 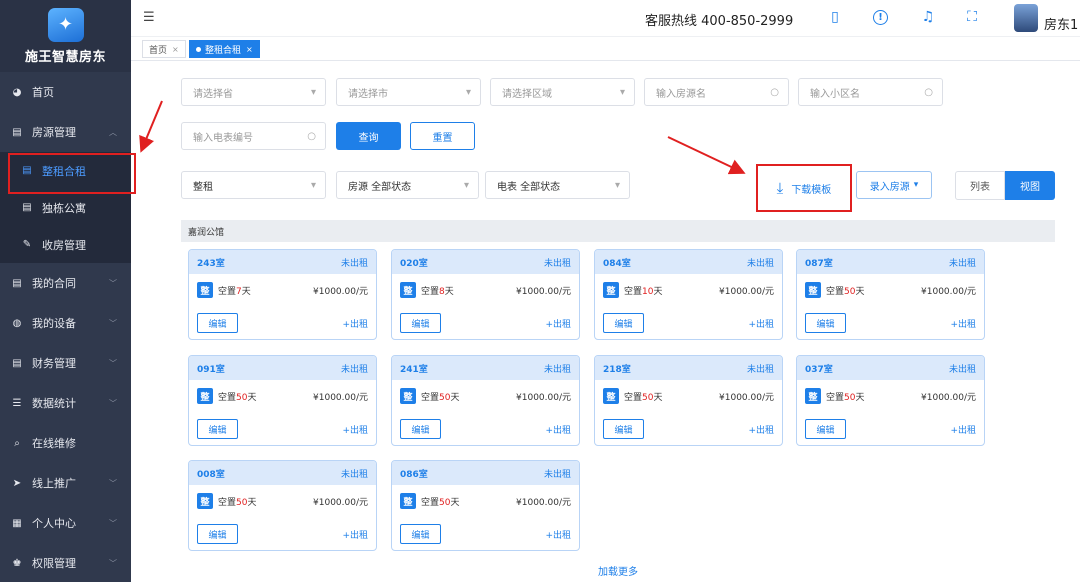 What do you see at coordinates (65, 92) in the screenshot?
I see `sidebar-item-home: ◕ 首页` at bounding box center [65, 92].